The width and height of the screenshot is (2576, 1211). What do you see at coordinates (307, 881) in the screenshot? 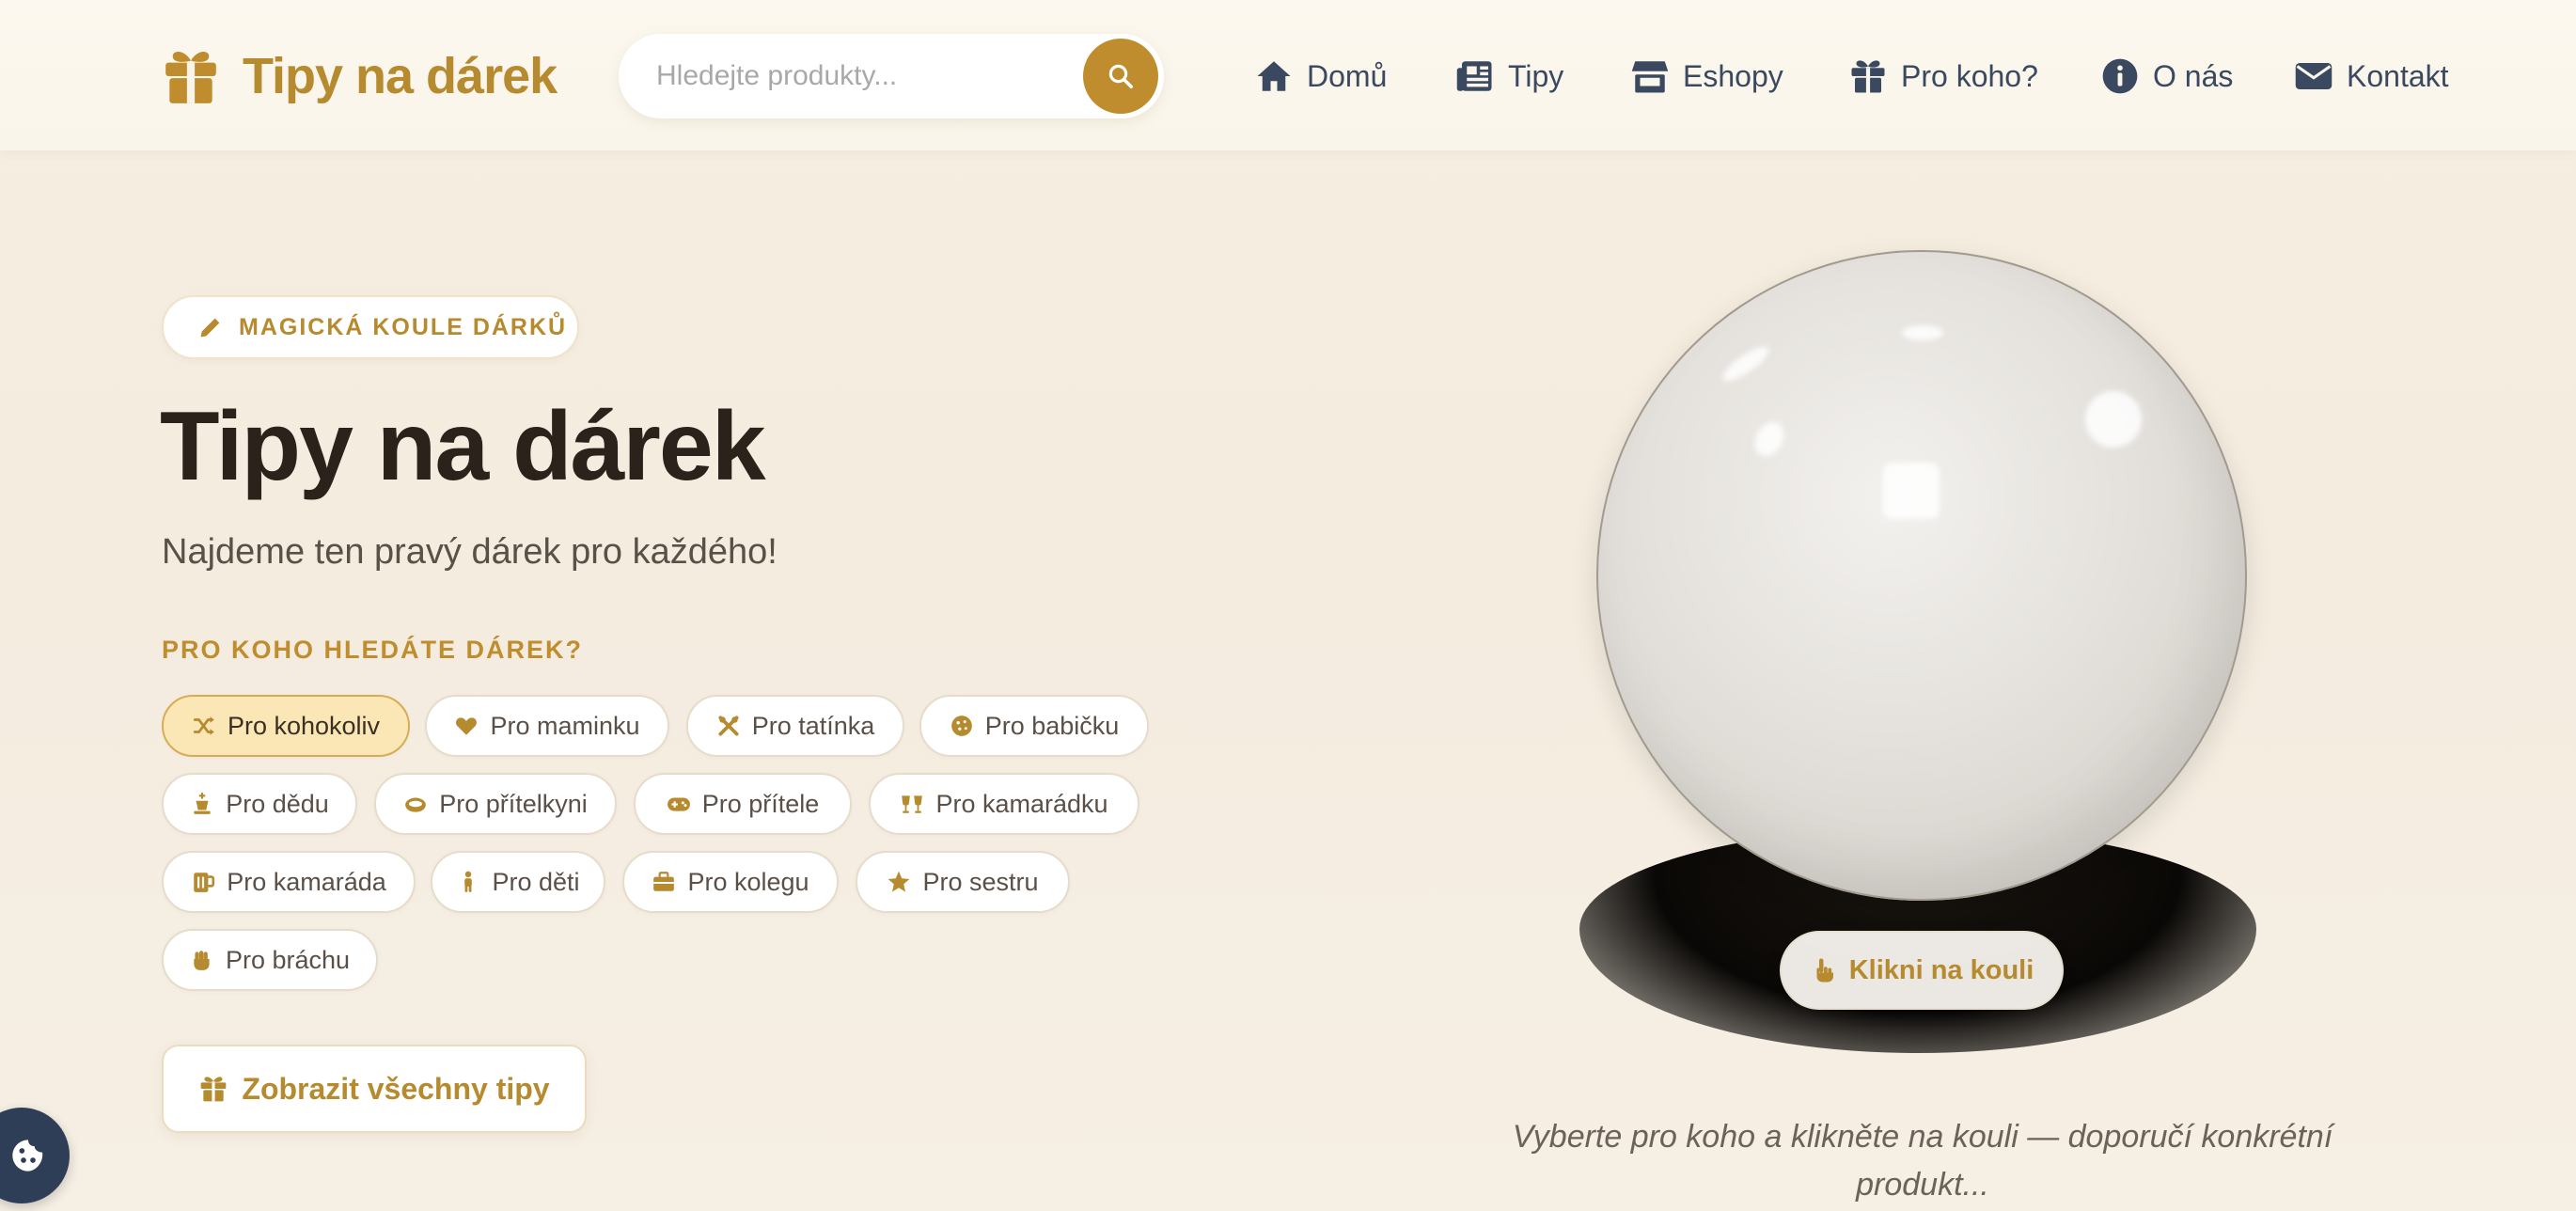
I see `chip-label: Pro kamaráda` at bounding box center [307, 881].